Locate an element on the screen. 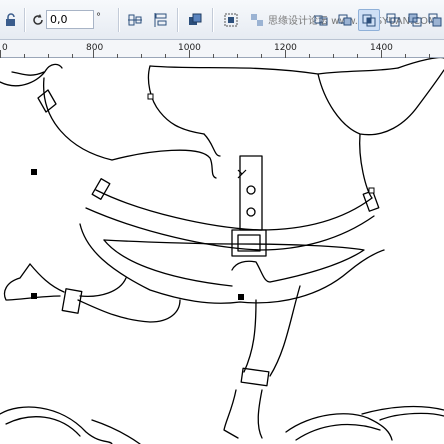 This screenshot has width=444, height=444. simplify-icon is located at coordinates (393, 20).